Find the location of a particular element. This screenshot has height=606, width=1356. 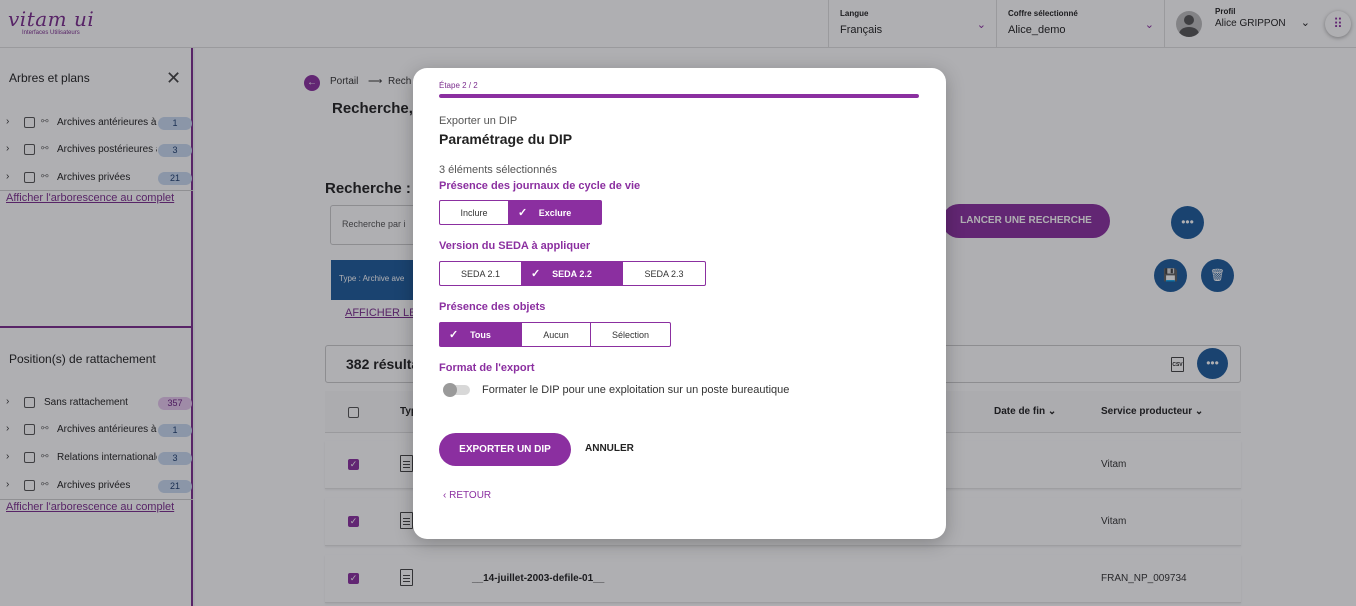

seda-21-option: SEDA 2.1 is located at coordinates (481, 273).